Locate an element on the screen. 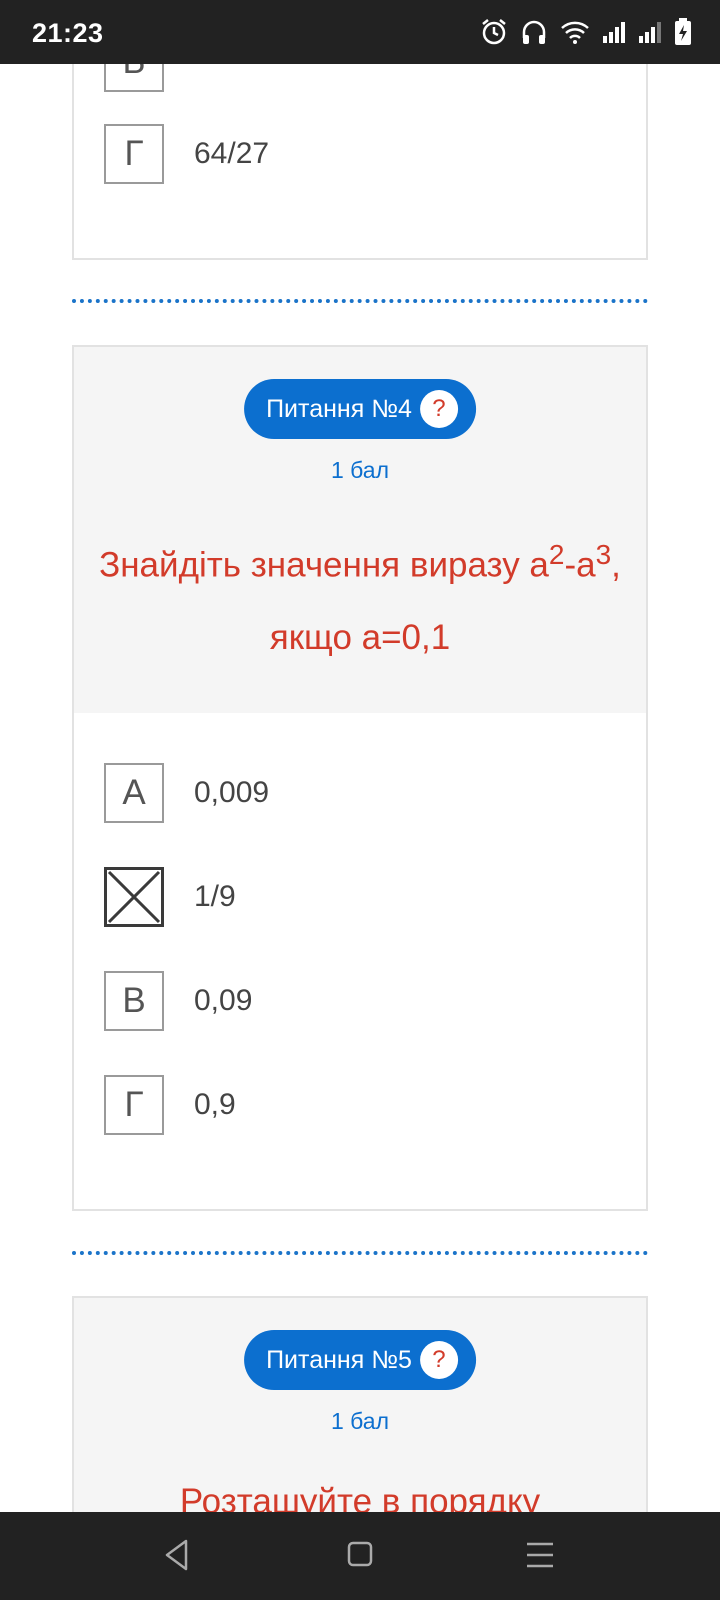 Image resolution: width=720 pixels, height=1600 pixels. answer-value: 1/9 is located at coordinates (215, 896).